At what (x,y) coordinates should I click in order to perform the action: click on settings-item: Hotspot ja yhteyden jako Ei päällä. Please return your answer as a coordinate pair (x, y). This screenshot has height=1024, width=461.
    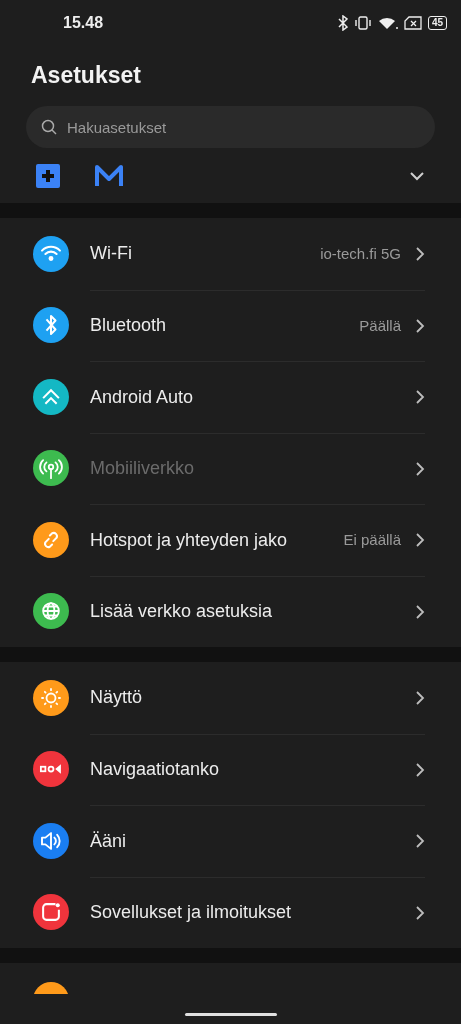
    Looking at the image, I should click on (230, 540).